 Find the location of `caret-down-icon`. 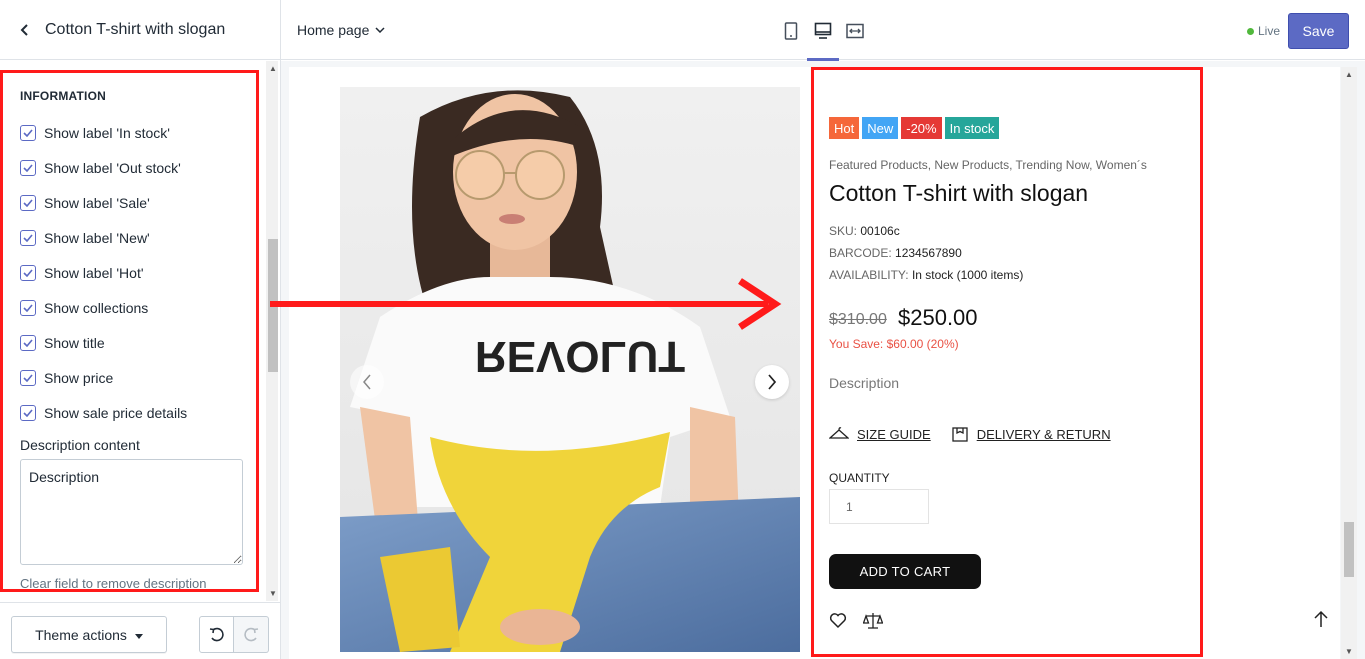

caret-down-icon is located at coordinates (138, 636).